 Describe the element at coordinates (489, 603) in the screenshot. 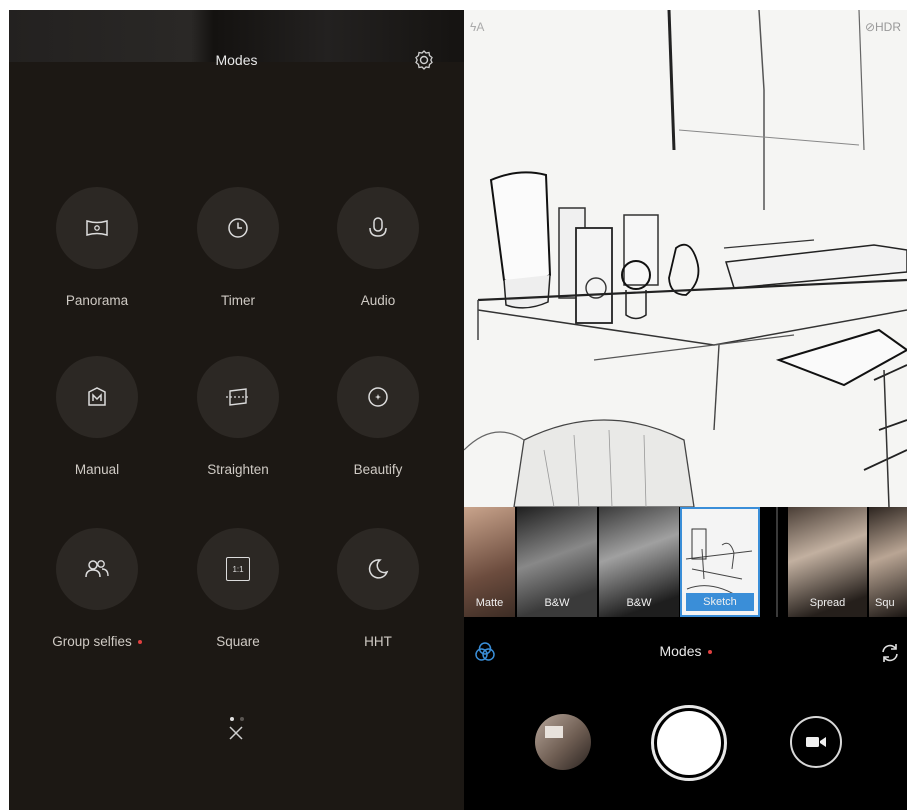

I see `filter-label: Matte` at that location.